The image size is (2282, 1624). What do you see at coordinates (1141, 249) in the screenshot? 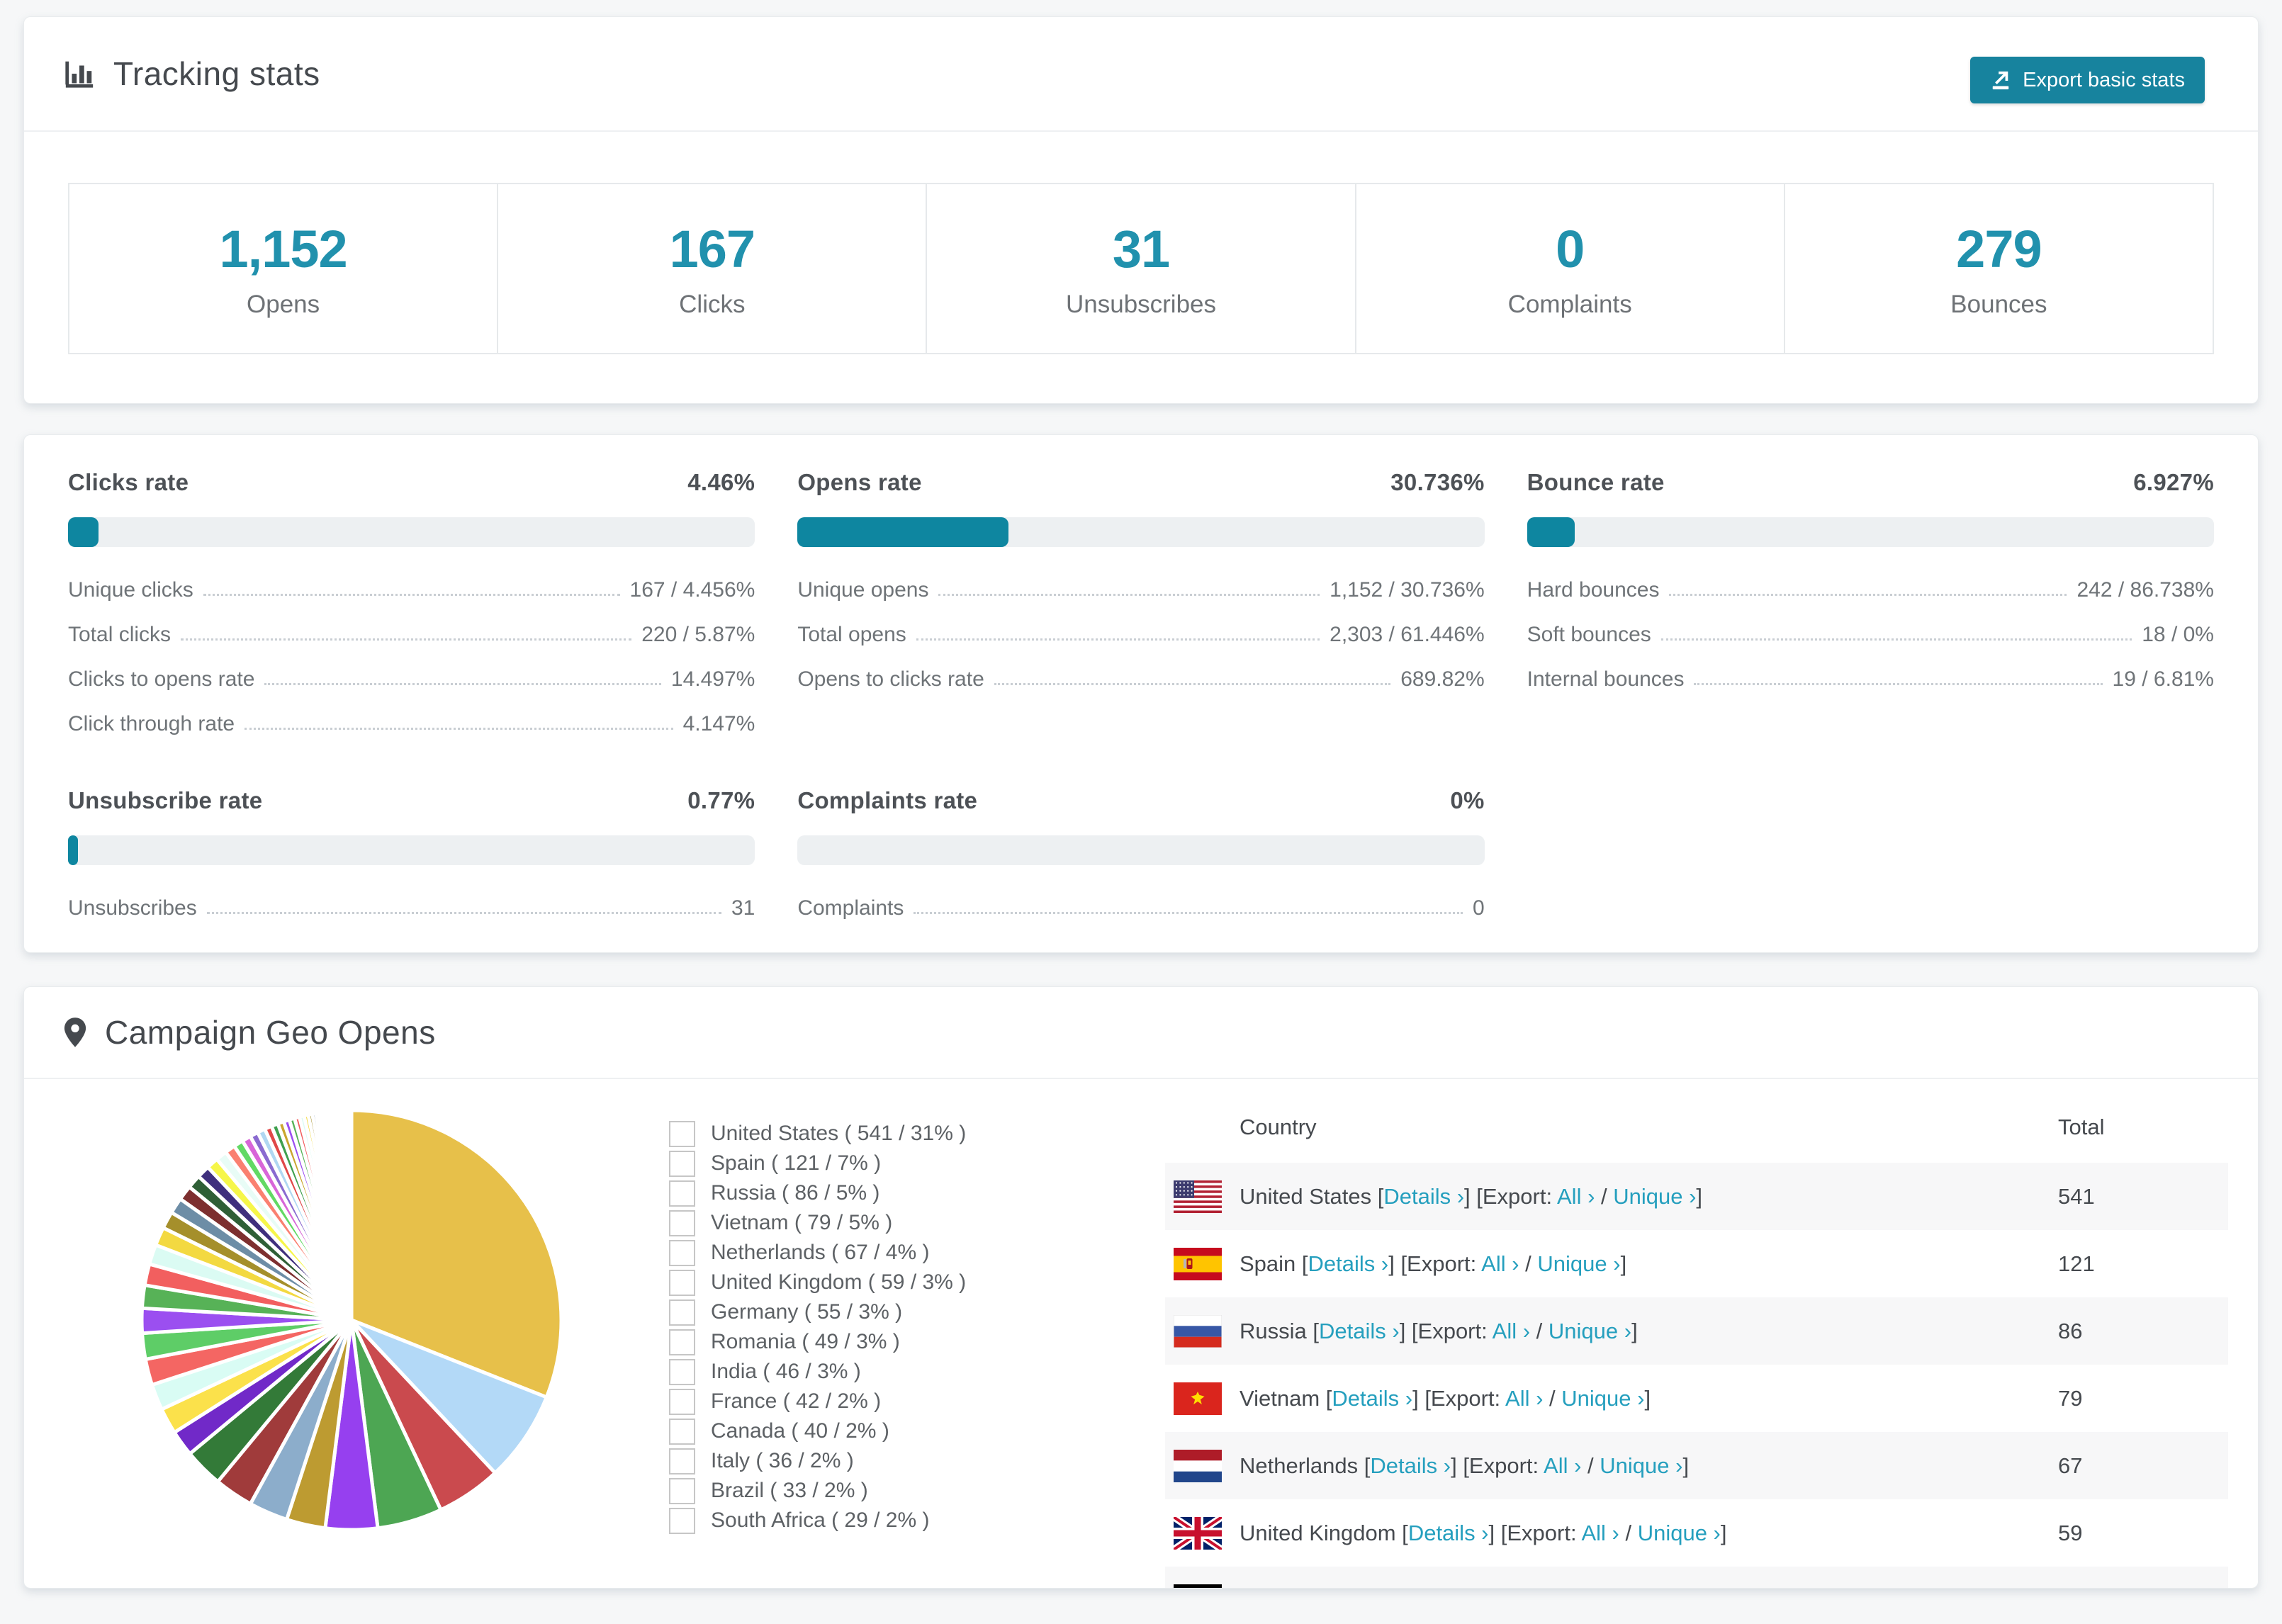
I see `stat-value: 31` at bounding box center [1141, 249].